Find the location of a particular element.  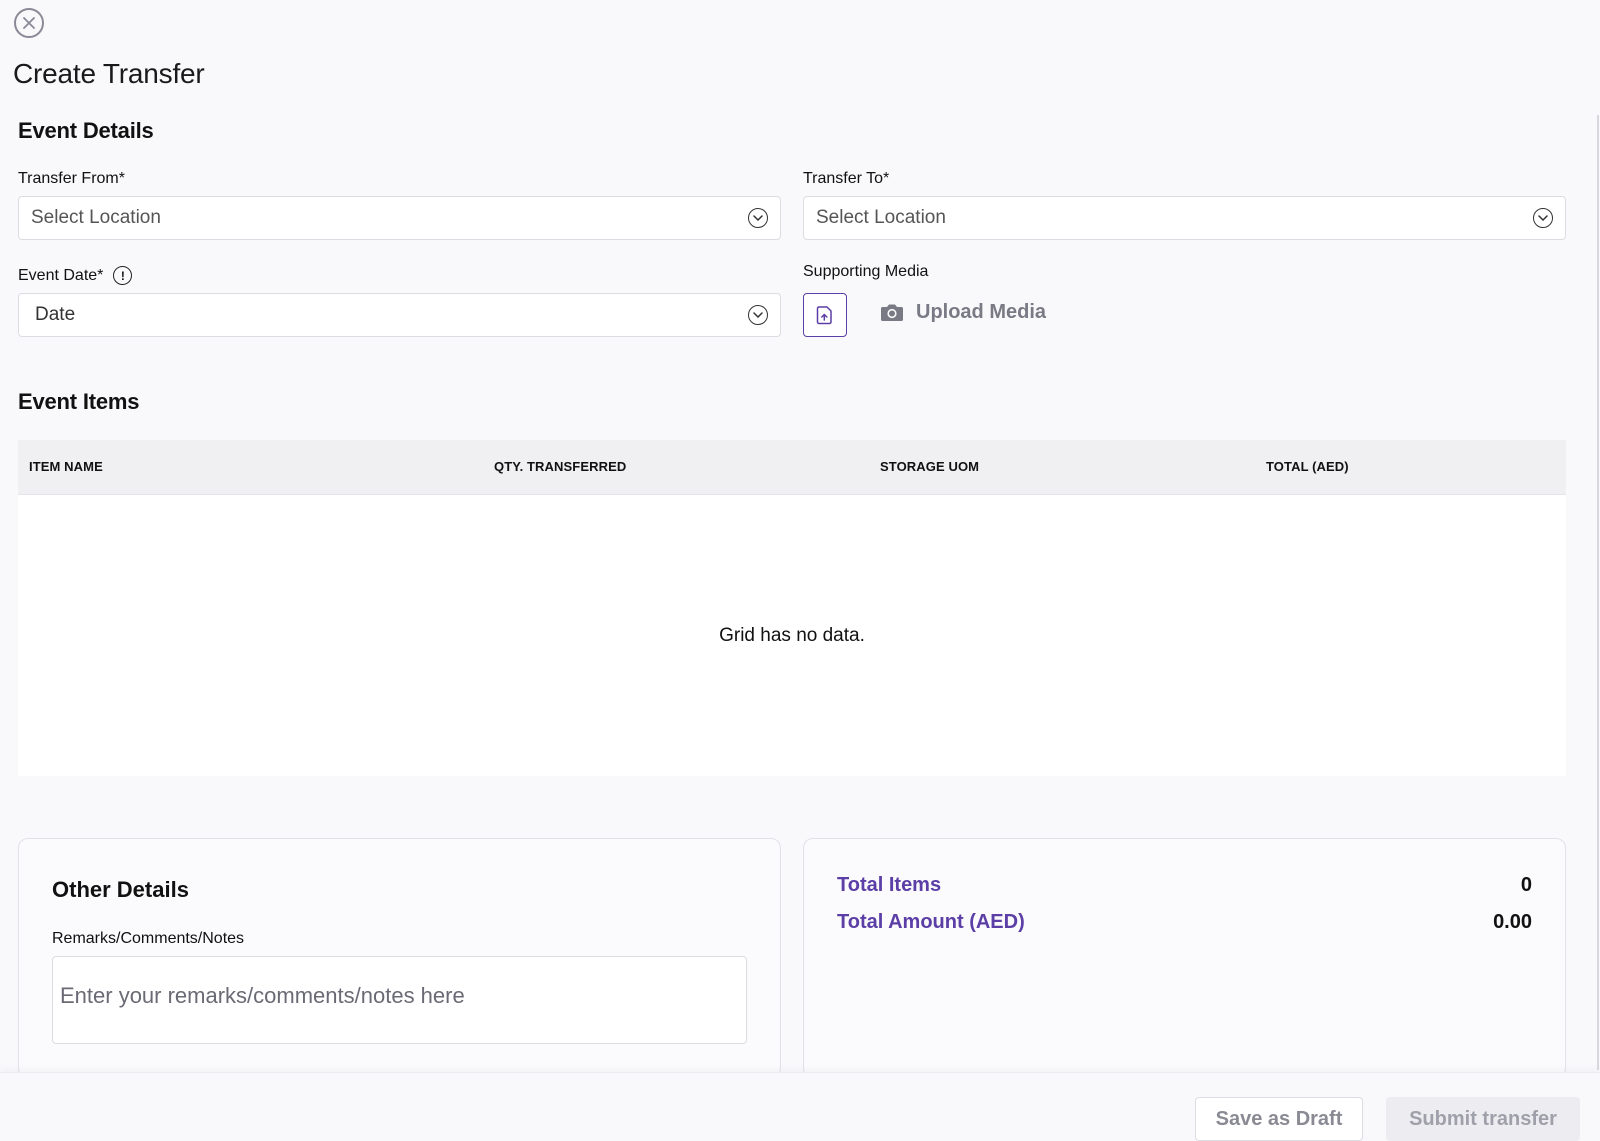

upload-media-link: Upload Media is located at coordinates (963, 312).